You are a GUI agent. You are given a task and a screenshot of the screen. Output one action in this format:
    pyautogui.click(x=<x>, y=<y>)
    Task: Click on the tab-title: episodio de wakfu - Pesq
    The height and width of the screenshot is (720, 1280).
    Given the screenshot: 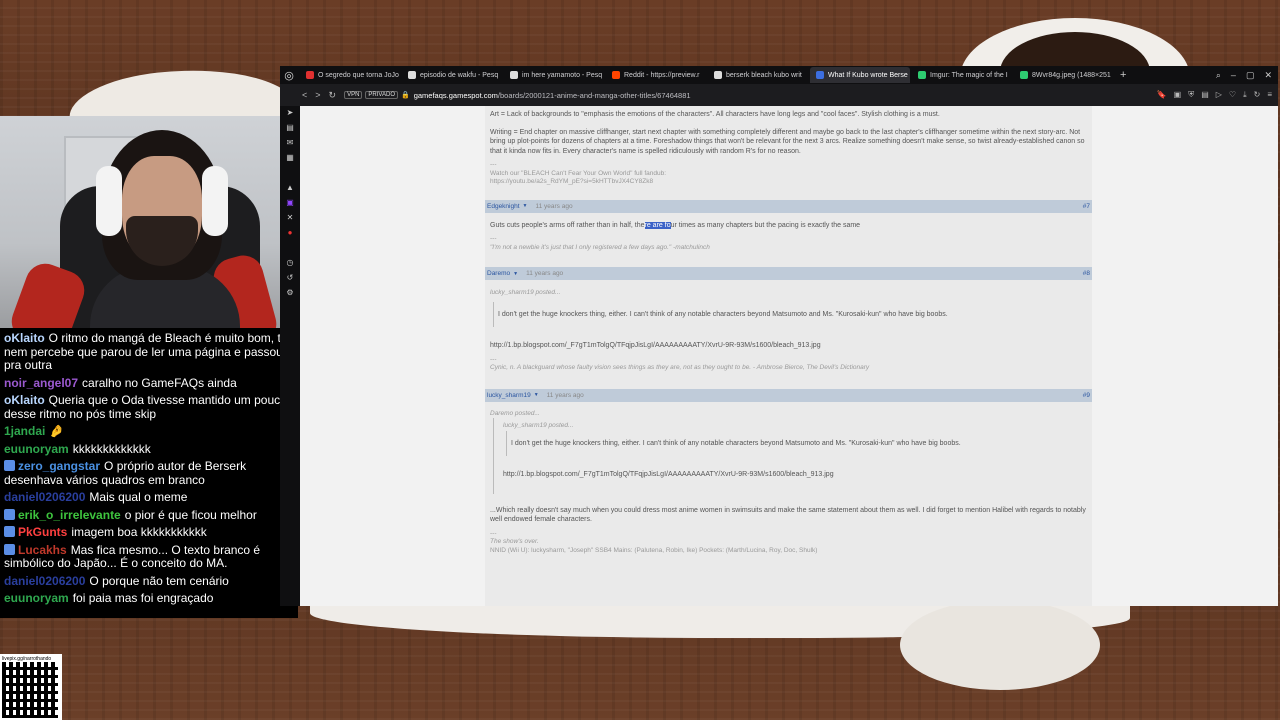 What is the action you would take?
    pyautogui.click(x=459, y=75)
    